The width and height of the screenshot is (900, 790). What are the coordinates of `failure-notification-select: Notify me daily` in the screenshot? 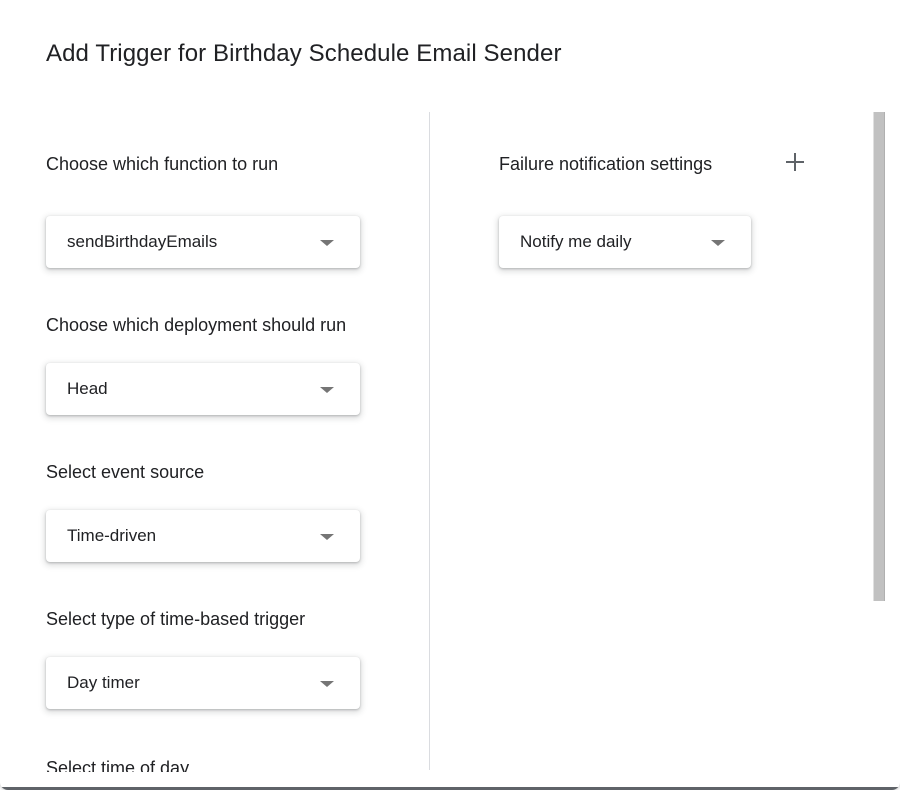 It's located at (625, 242).